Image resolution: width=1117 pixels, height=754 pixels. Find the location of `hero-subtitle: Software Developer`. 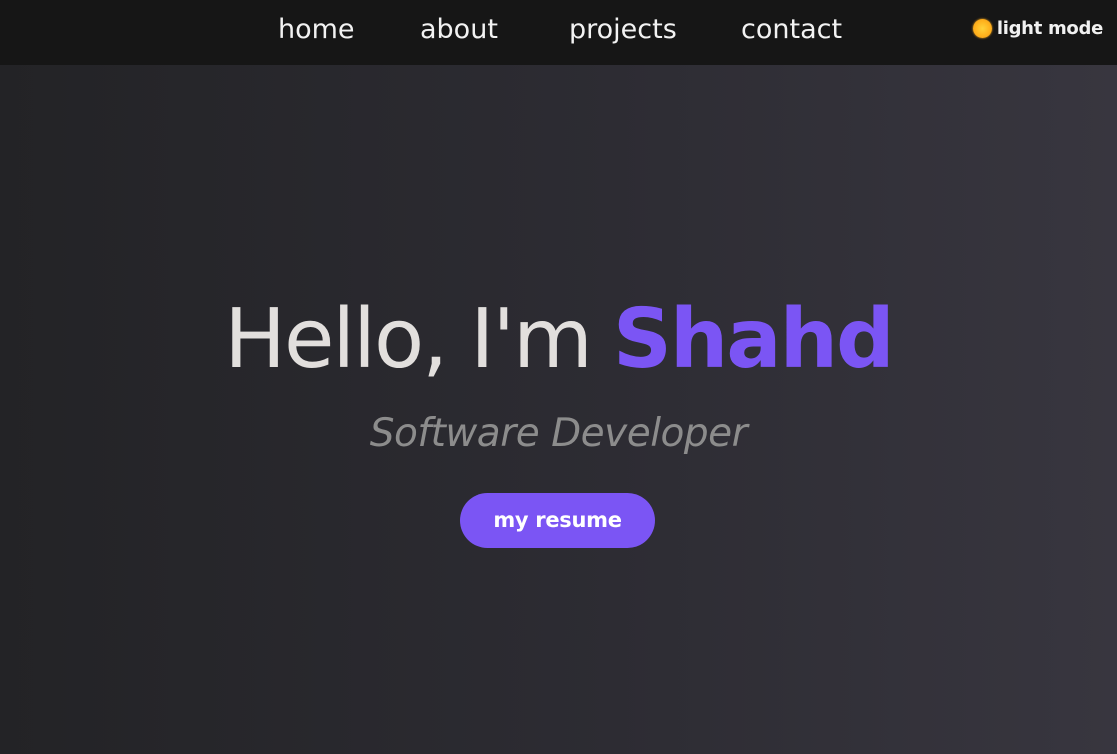

hero-subtitle: Software Developer is located at coordinates (558, 433).